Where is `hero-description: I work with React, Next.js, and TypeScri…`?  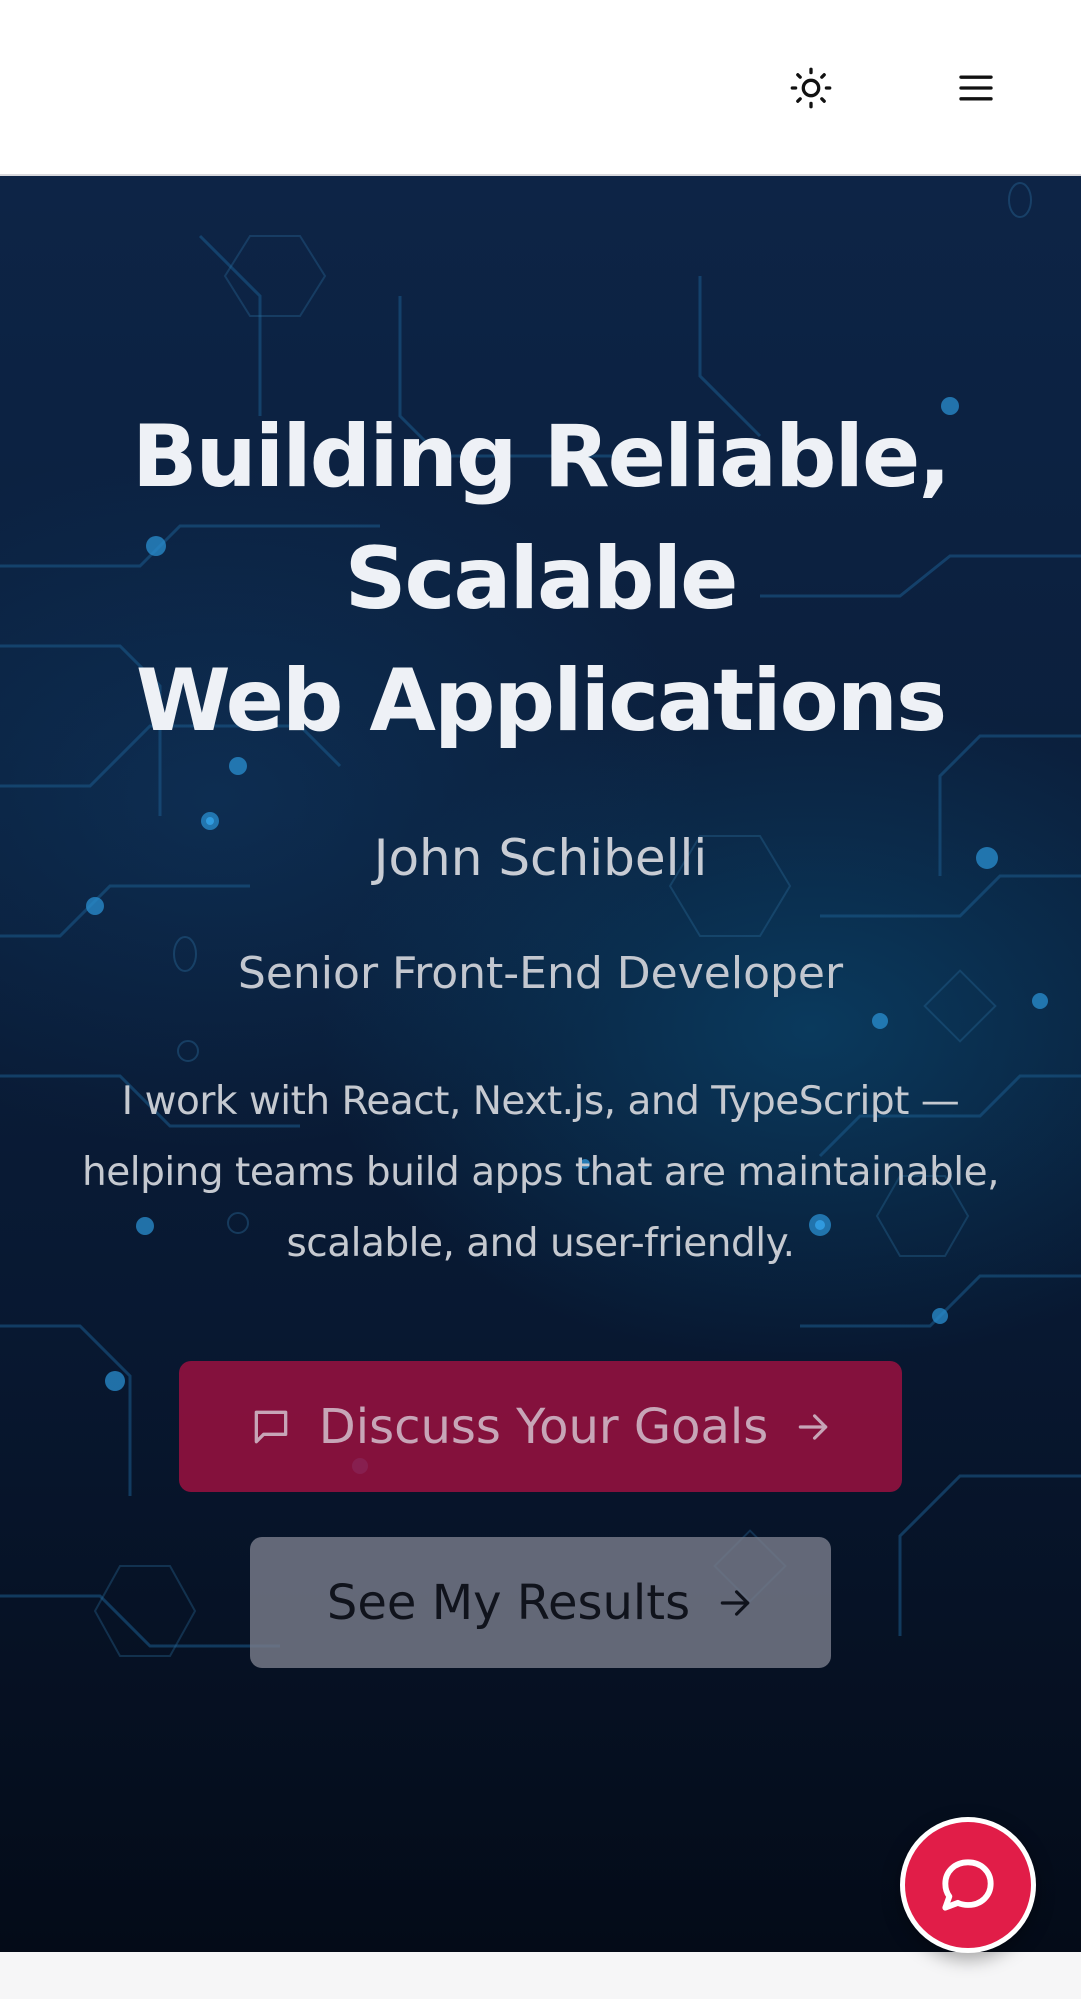
hero-description: I work with React, Next.js, and TypeScri… is located at coordinates (540, 1172).